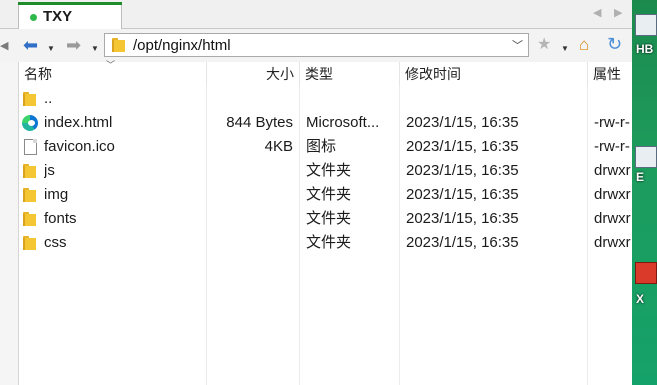 The image size is (657, 385). Describe the element at coordinates (58, 16) in the screenshot. I see `session-tab-label: TXY` at that location.